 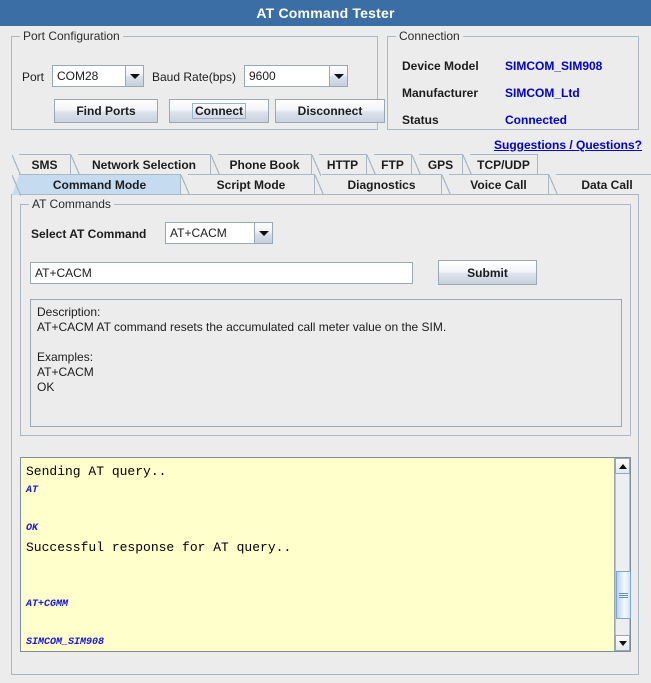 I want to click on window-title-bar: AT Command Tester, so click(x=325, y=13).